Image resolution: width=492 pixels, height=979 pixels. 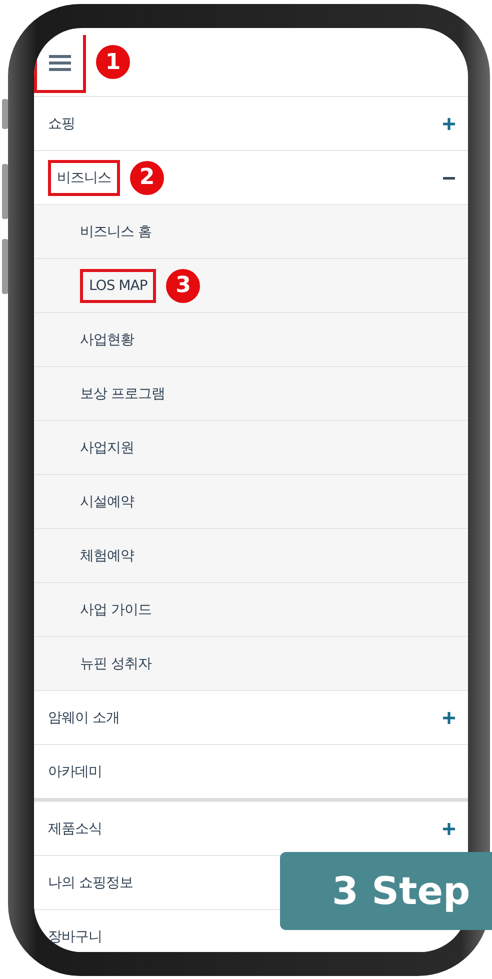 I want to click on step-number: 2, so click(x=147, y=177).